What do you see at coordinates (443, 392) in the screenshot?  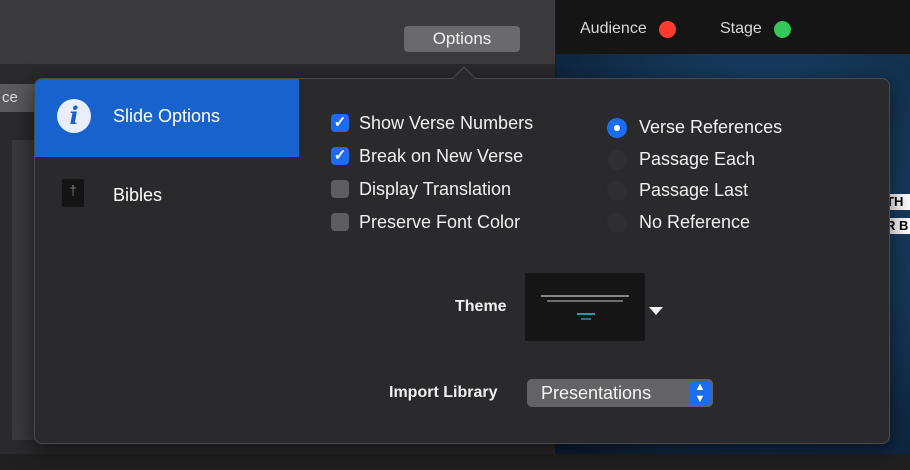 I see `import-library-label: Import Library` at bounding box center [443, 392].